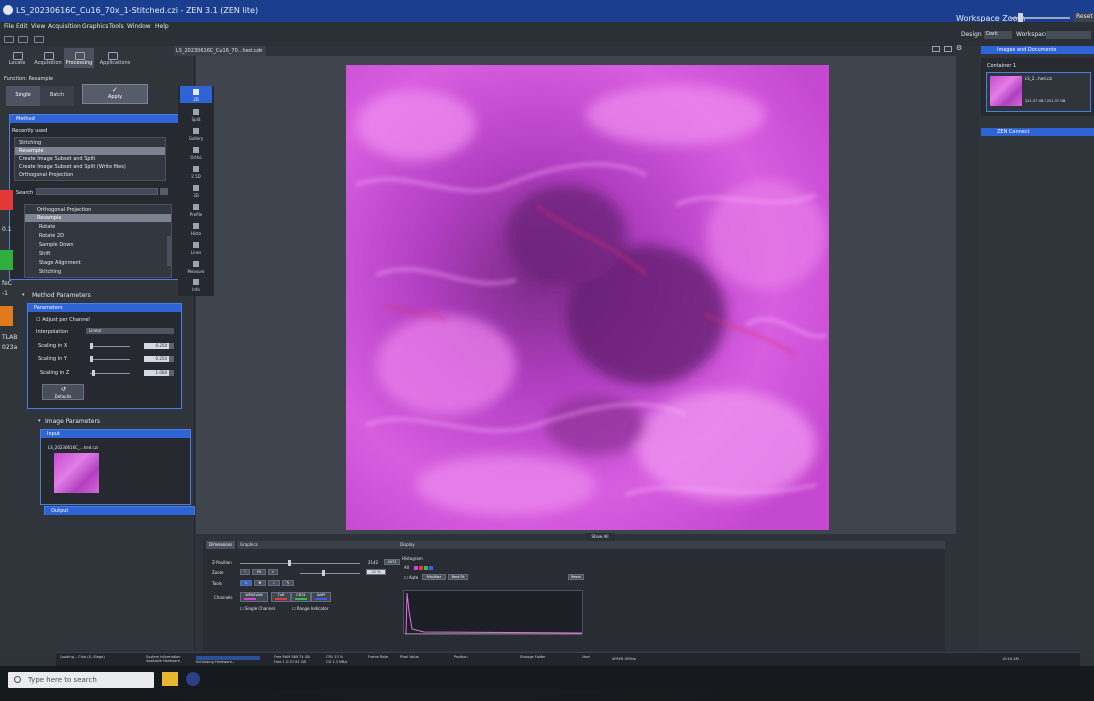 The image size is (1094, 701). What do you see at coordinates (17, 58) in the screenshot?
I see `tab-locate: Locate` at bounding box center [17, 58].